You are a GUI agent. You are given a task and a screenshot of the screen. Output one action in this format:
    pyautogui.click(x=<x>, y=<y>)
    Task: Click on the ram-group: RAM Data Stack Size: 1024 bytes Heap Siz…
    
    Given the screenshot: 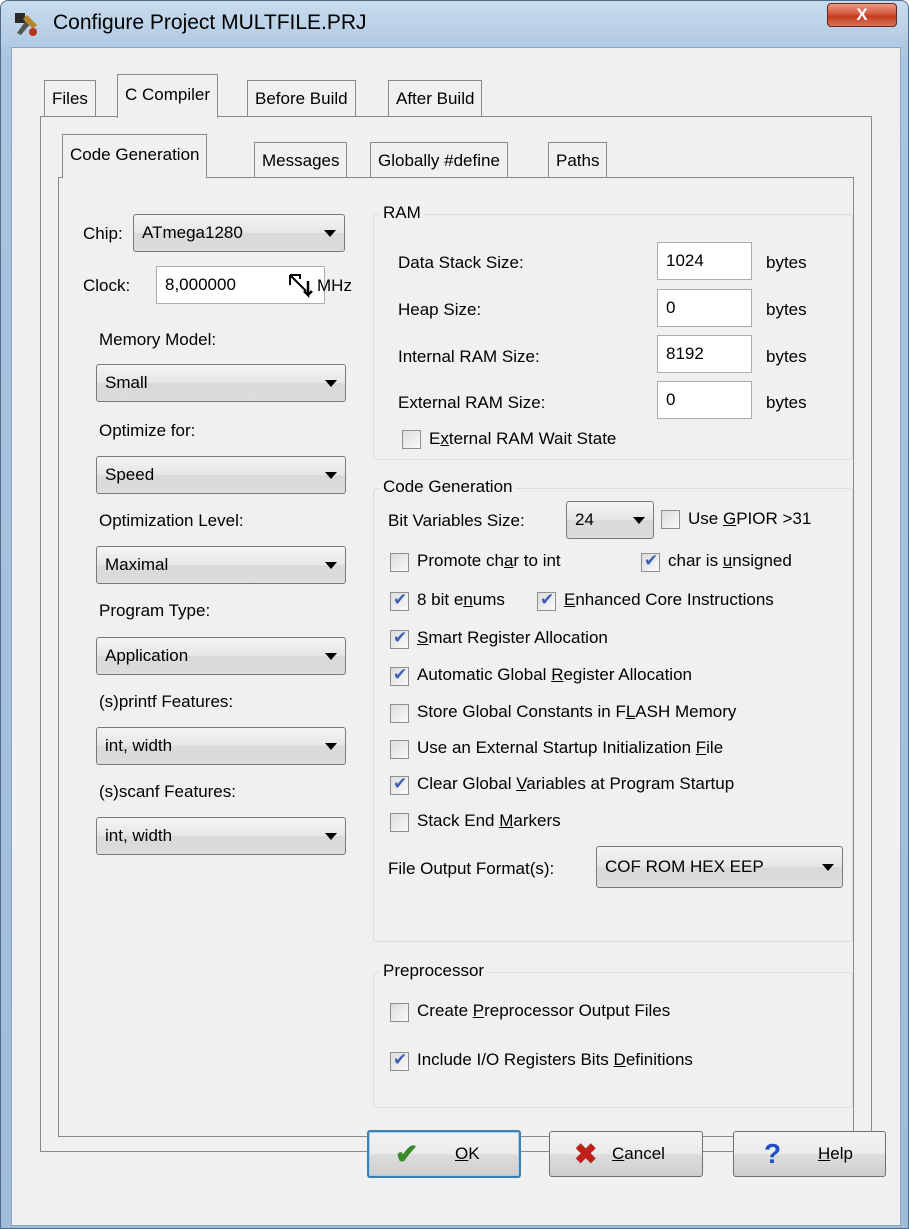 What is the action you would take?
    pyautogui.click(x=613, y=331)
    